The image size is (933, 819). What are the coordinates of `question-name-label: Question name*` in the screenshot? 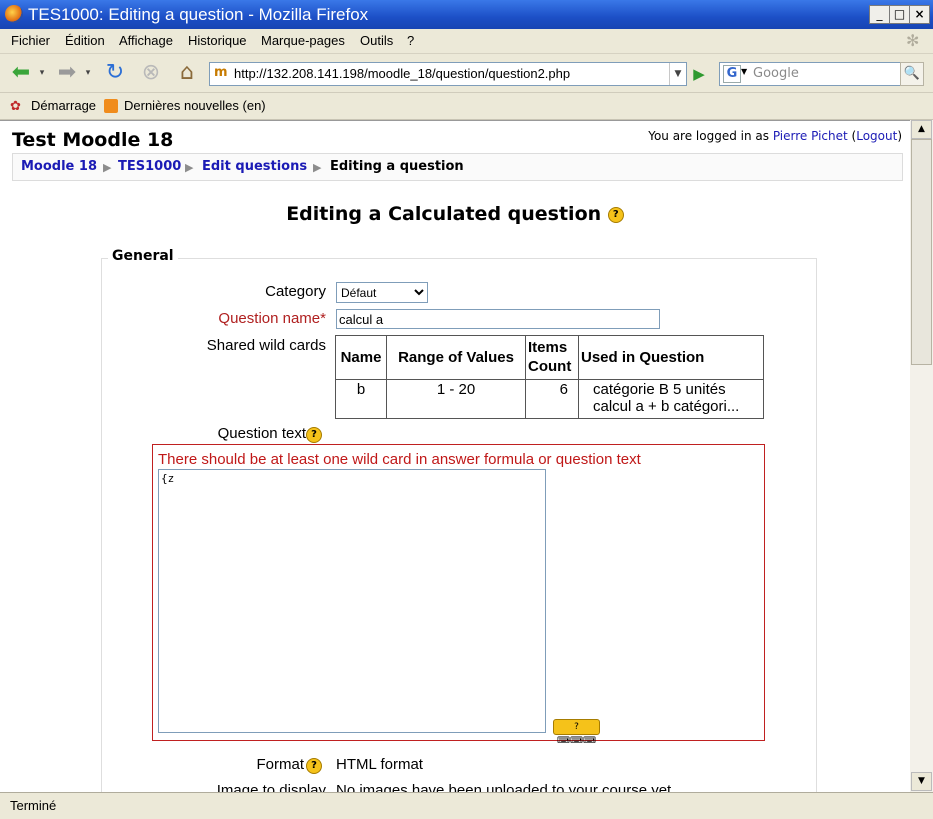 It's located at (253, 318).